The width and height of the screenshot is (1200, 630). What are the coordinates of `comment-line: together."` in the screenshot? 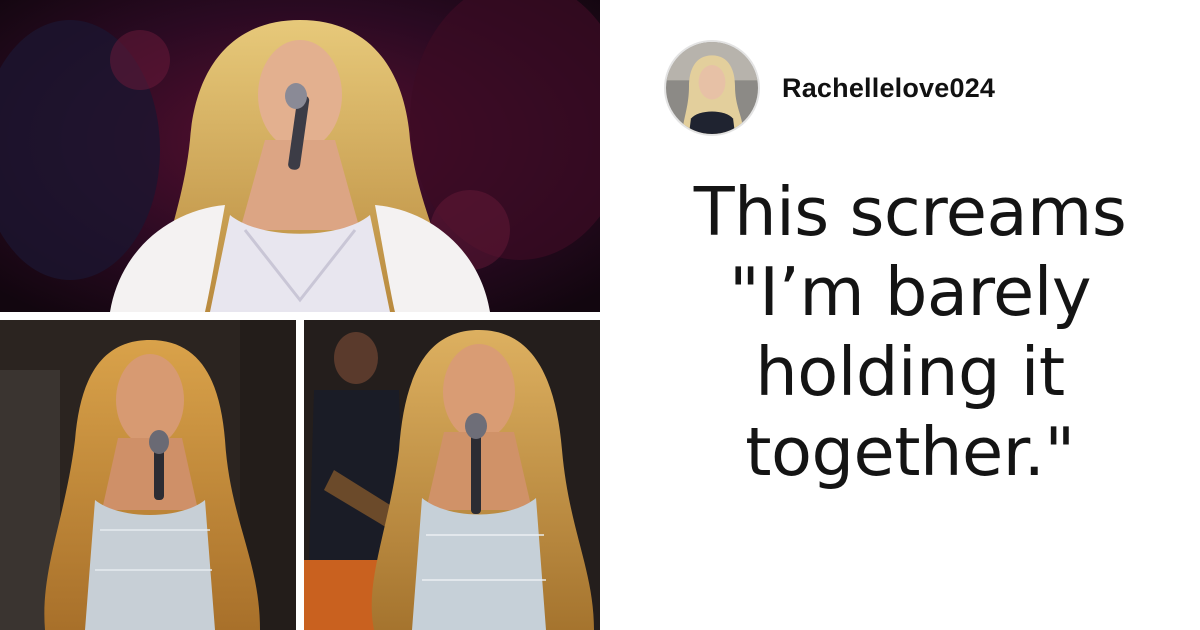 It's located at (910, 452).